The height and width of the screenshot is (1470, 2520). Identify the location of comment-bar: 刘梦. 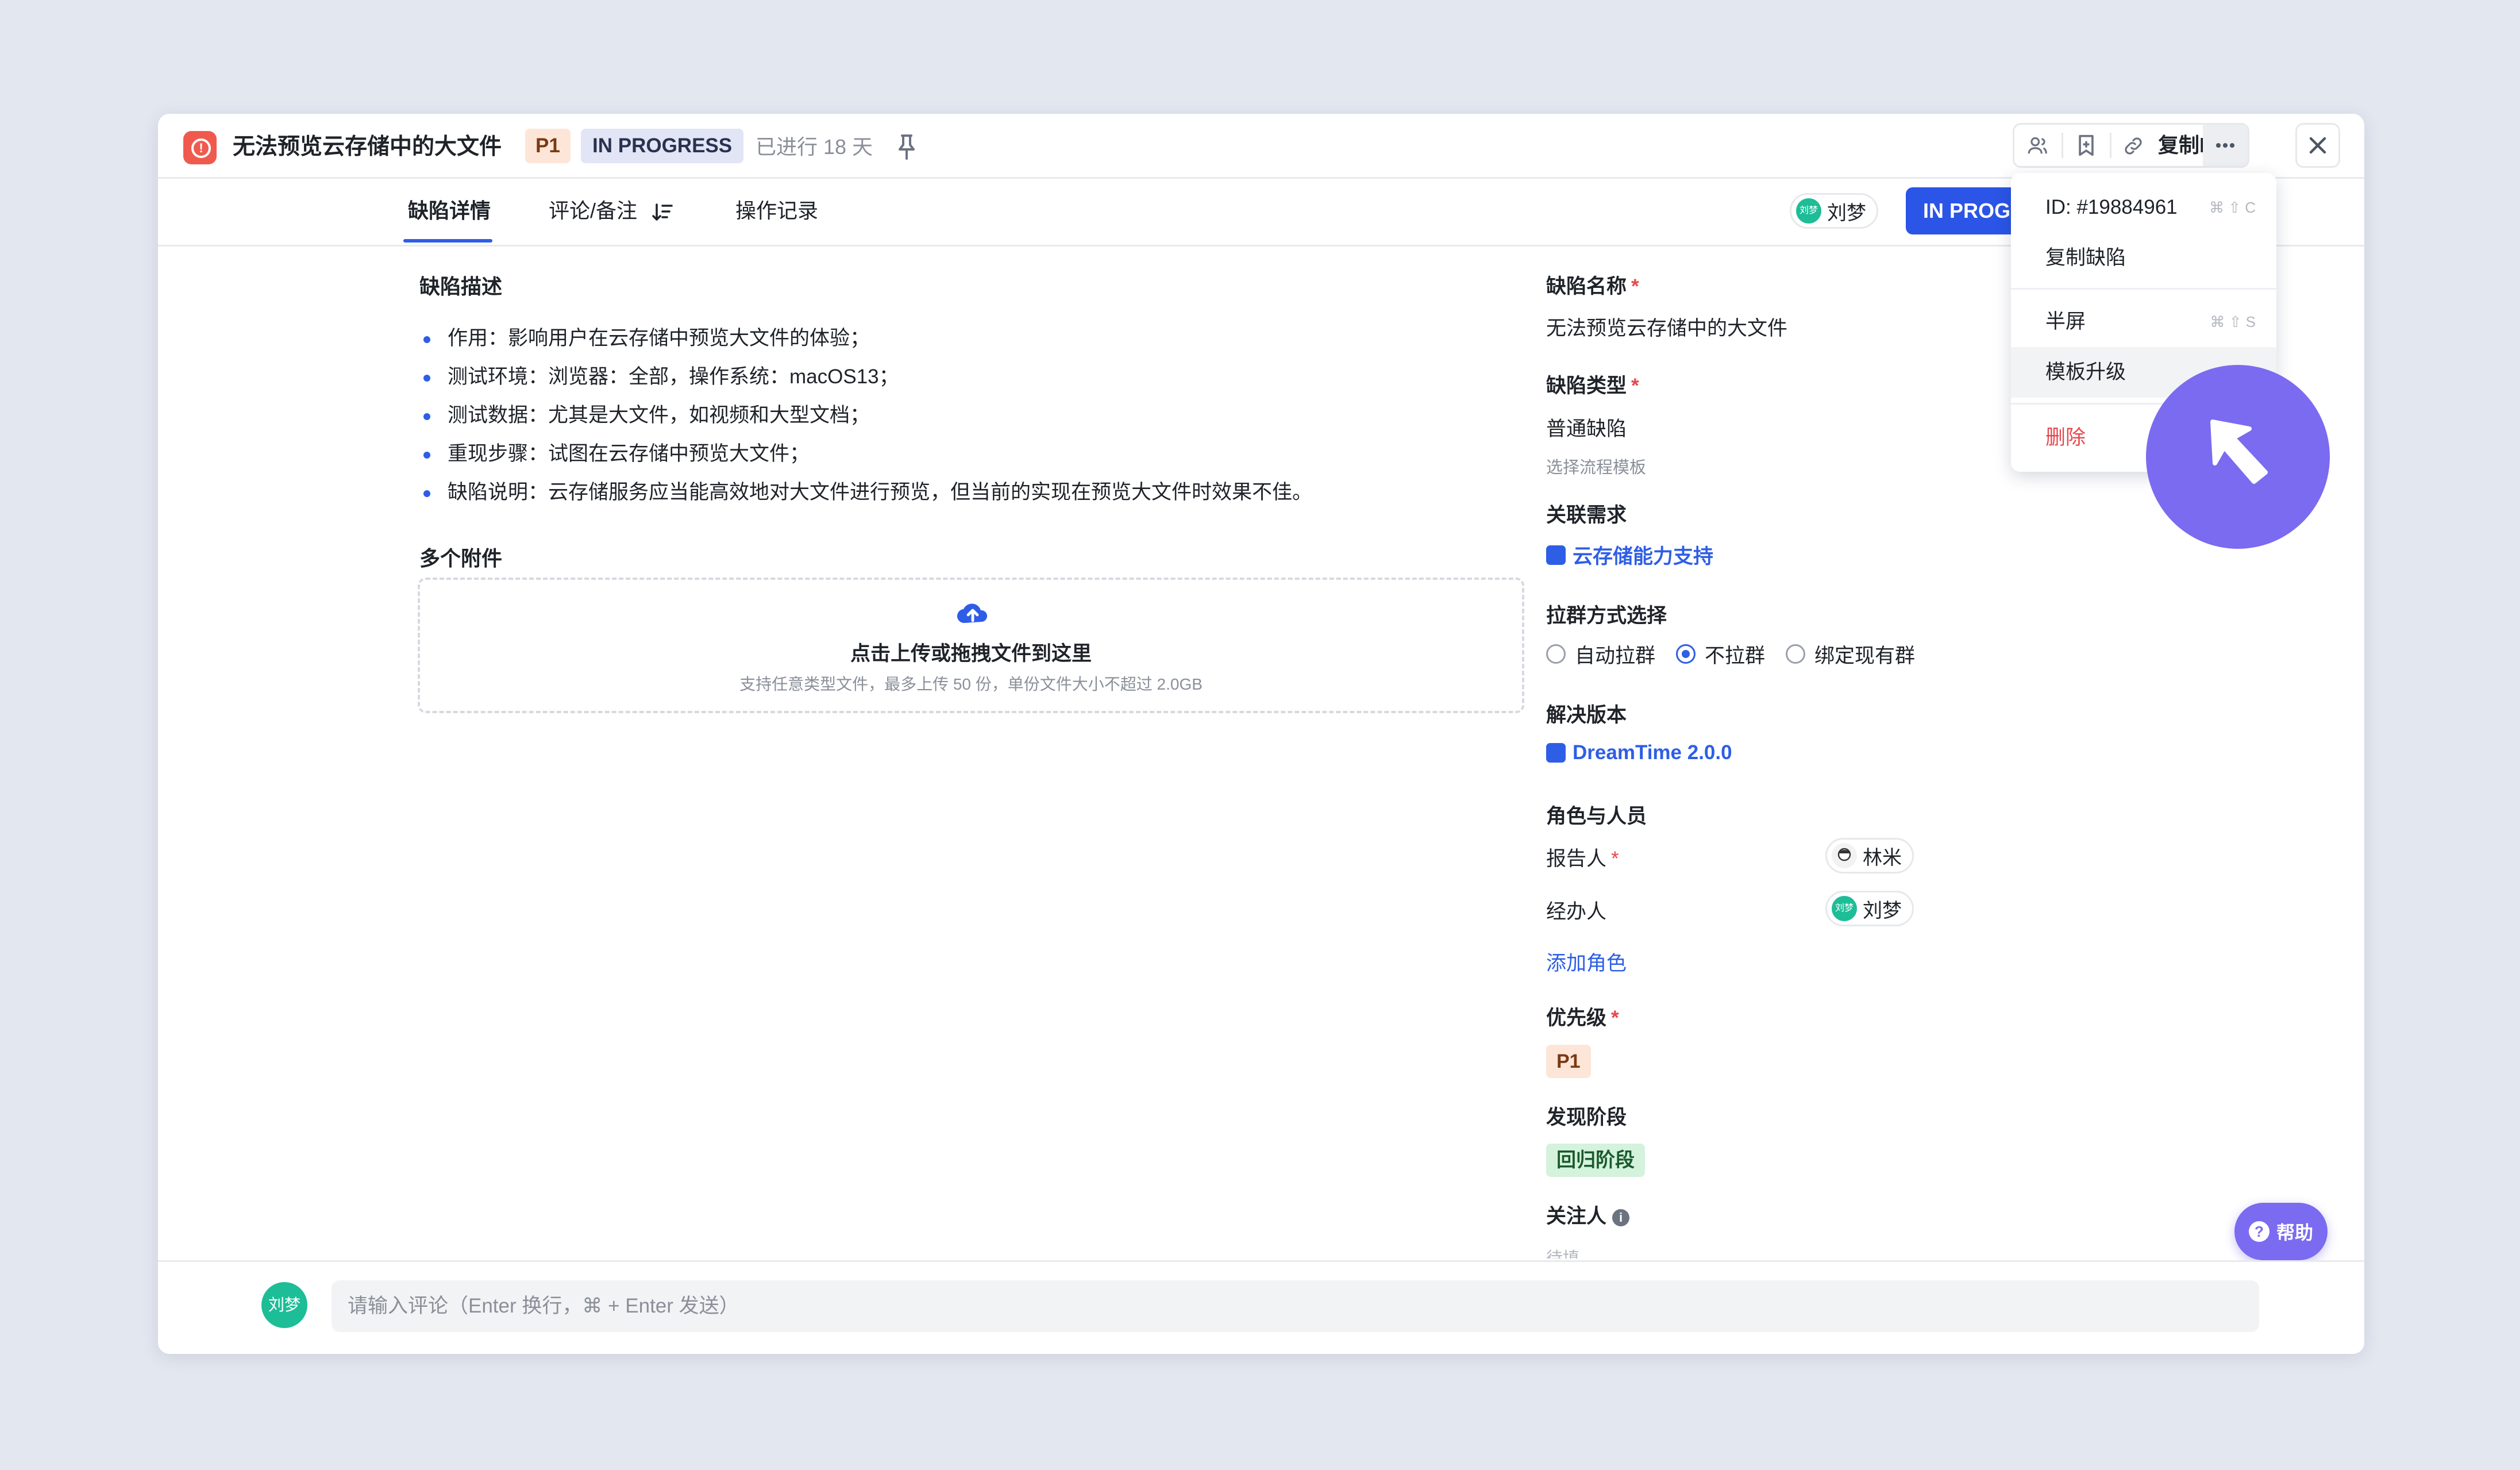
(1261, 1307).